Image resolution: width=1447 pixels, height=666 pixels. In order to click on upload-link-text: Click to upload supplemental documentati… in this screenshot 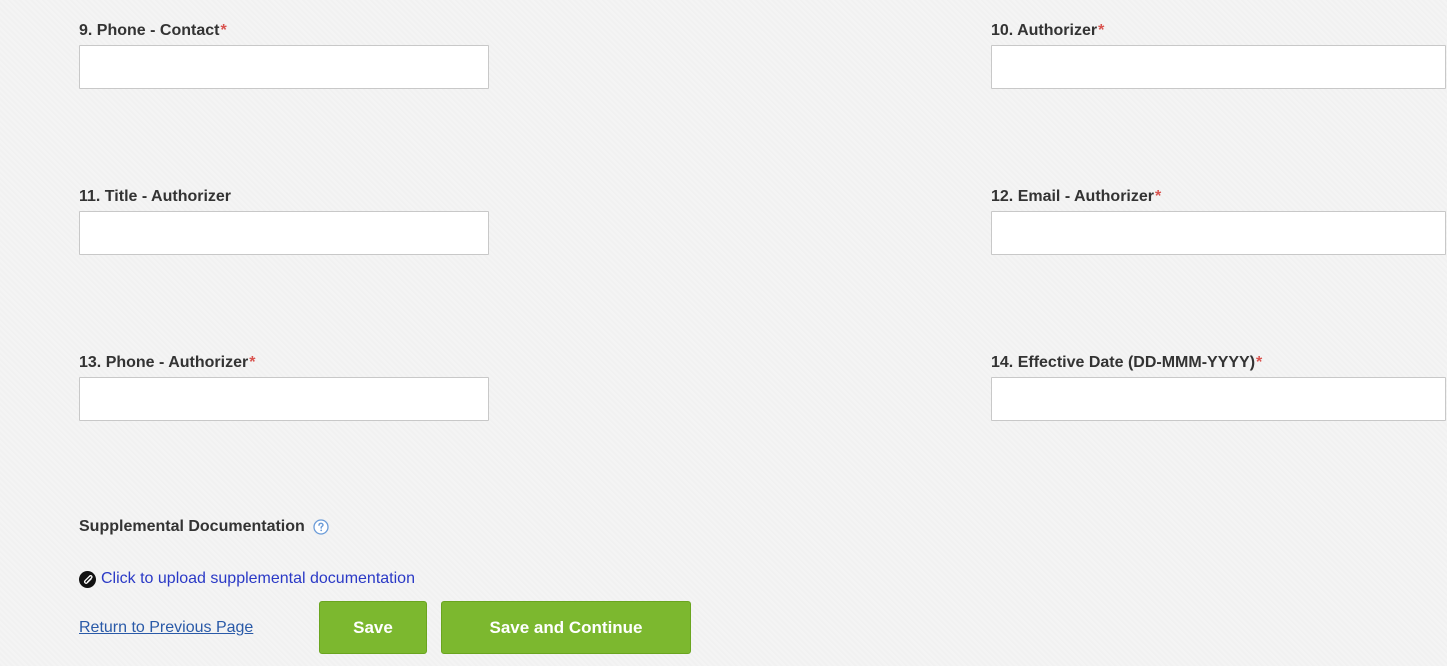, I will do `click(258, 579)`.